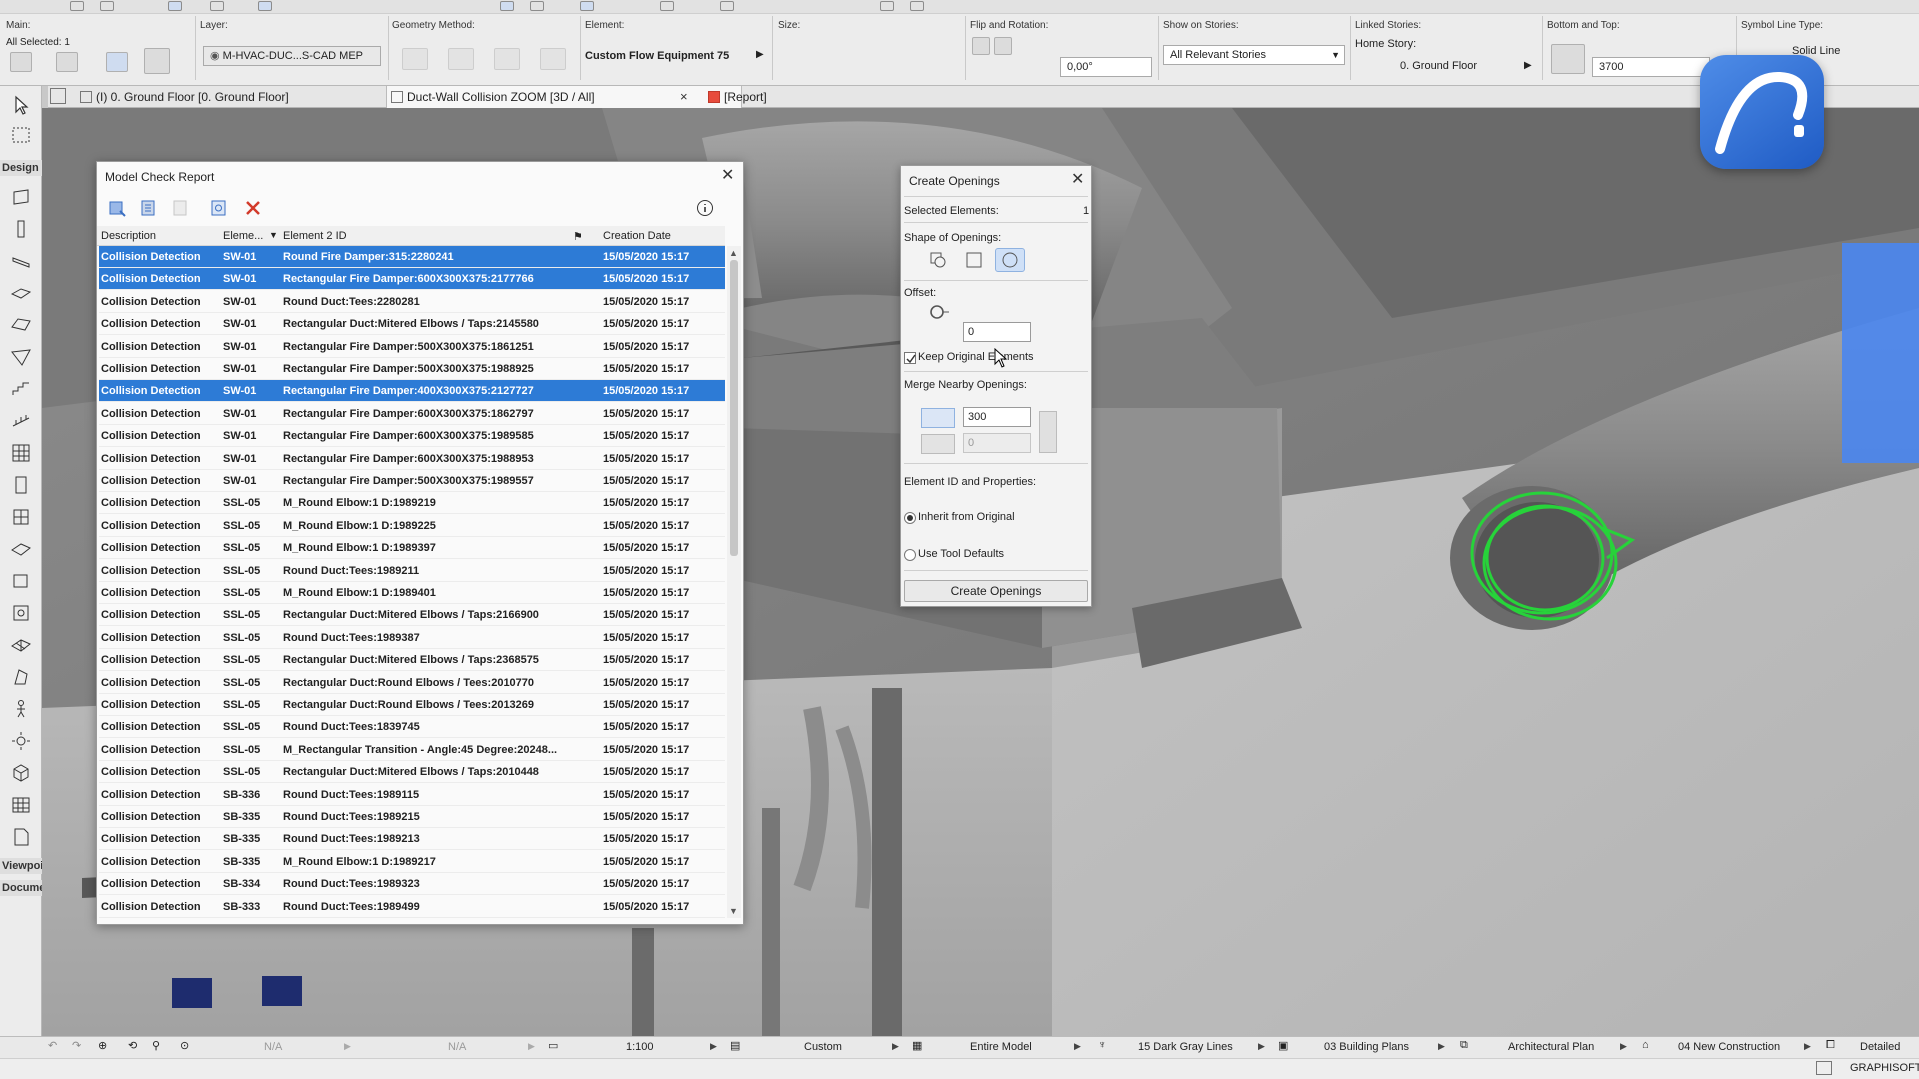 This screenshot has width=1919, height=1079. Describe the element at coordinates (21, 62) in the screenshot. I see `arrow-tool-icon` at that location.